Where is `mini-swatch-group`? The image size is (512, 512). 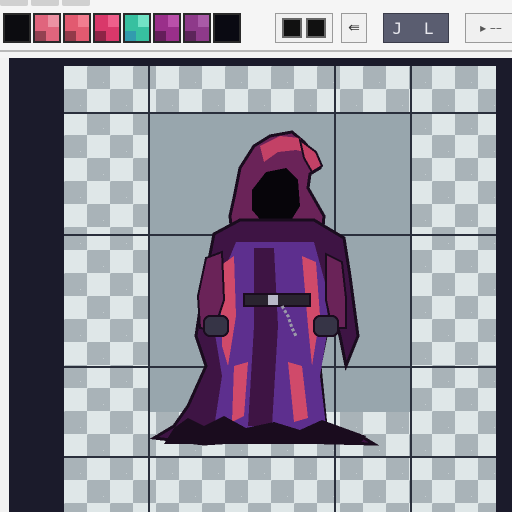 mini-swatch-group is located at coordinates (304, 28).